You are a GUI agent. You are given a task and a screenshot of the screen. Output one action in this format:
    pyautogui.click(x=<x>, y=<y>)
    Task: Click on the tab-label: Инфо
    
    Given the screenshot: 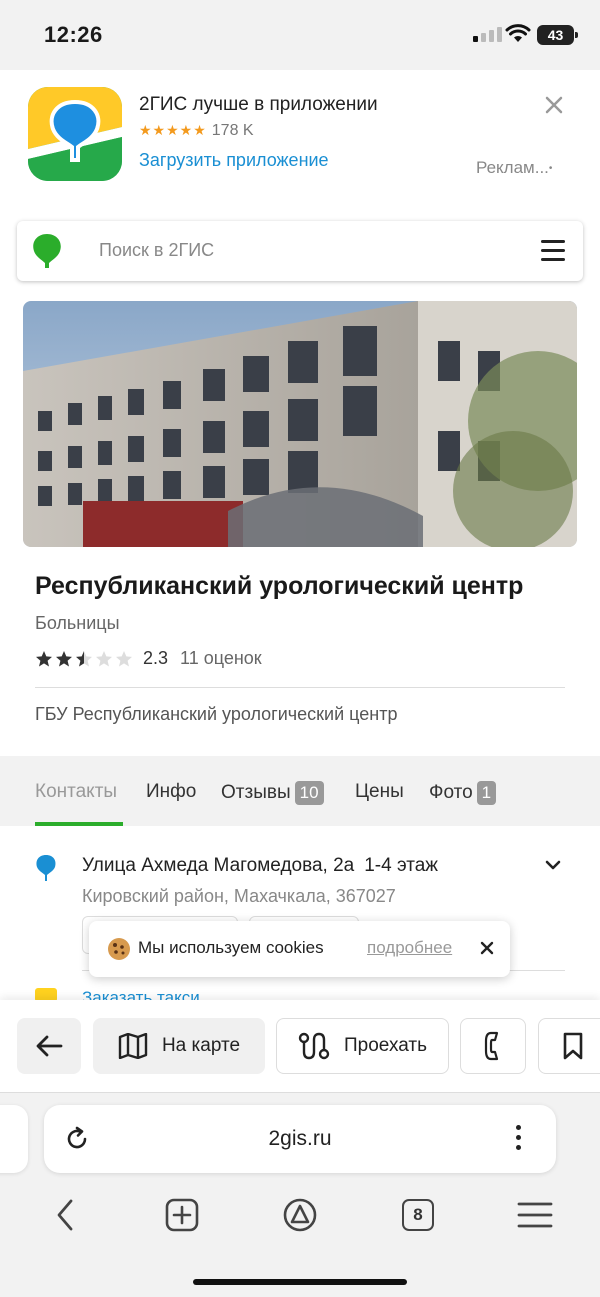 What is the action you would take?
    pyautogui.click(x=171, y=791)
    